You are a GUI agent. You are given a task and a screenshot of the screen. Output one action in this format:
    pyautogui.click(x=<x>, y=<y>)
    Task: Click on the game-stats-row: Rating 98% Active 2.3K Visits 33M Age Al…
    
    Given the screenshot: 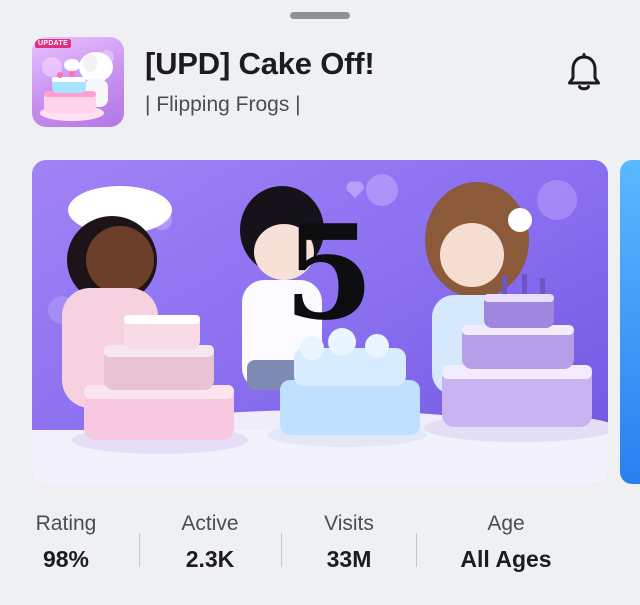 What is the action you would take?
    pyautogui.click(x=320, y=552)
    